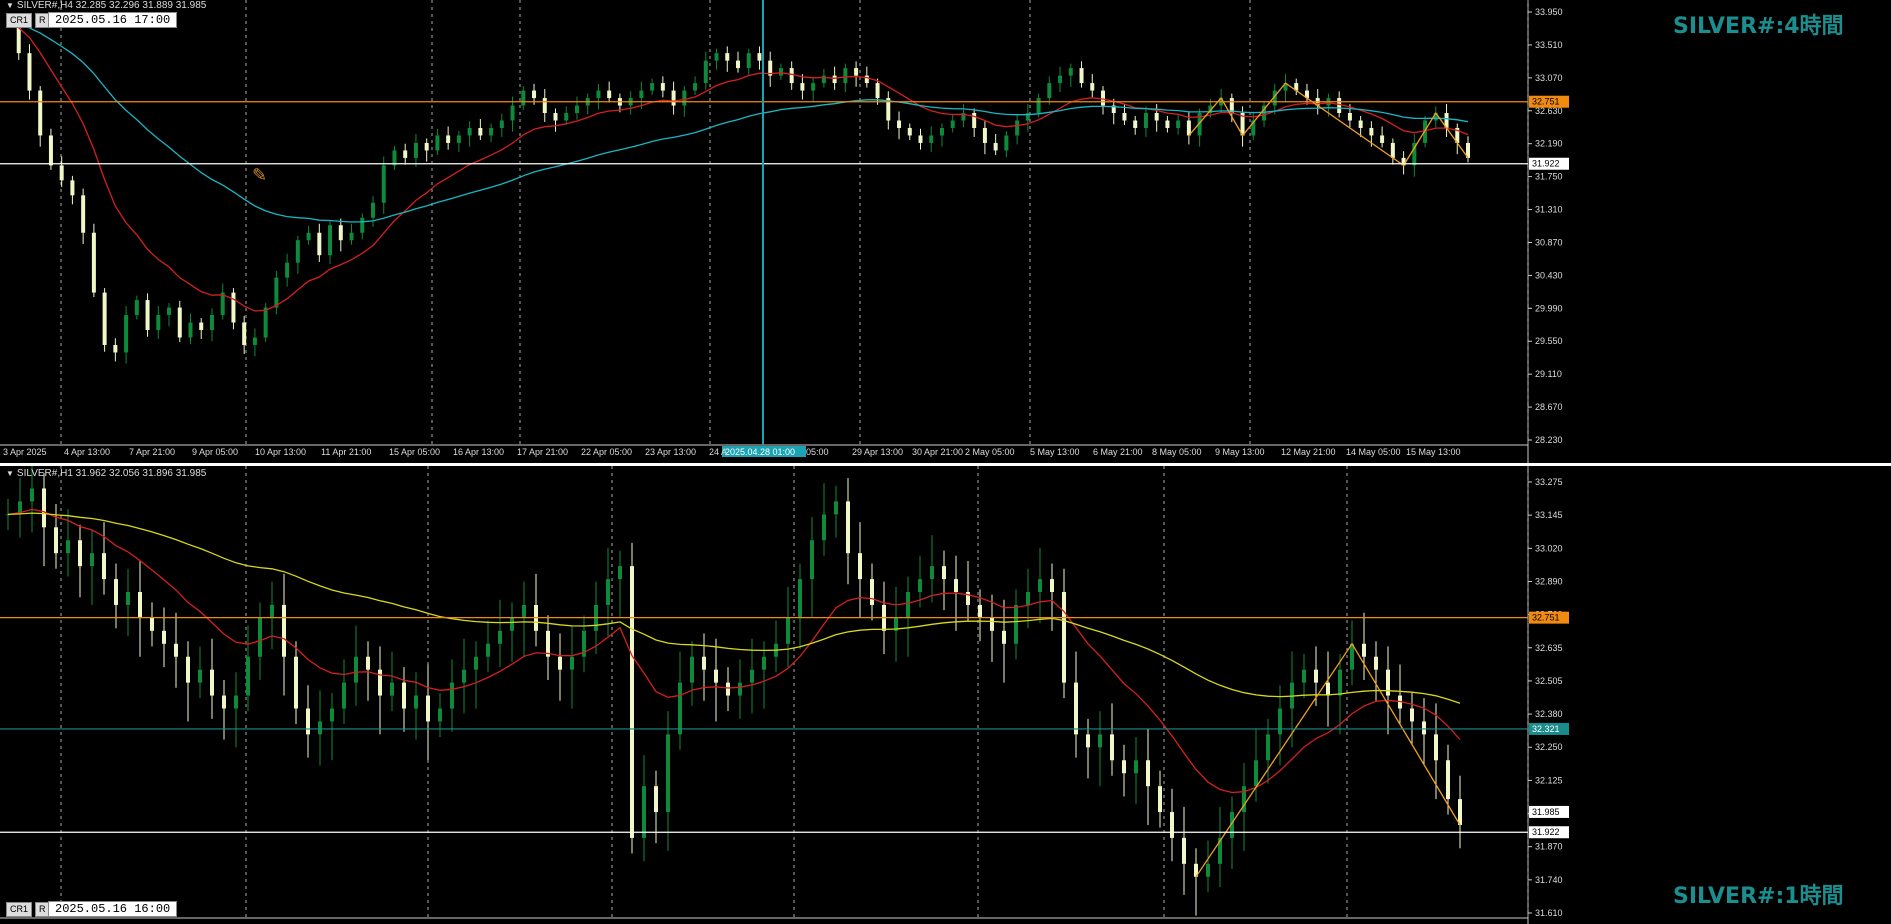 The width and height of the screenshot is (1891, 924). I want to click on h4-level-orange-label: 32.751, so click(1546, 102).